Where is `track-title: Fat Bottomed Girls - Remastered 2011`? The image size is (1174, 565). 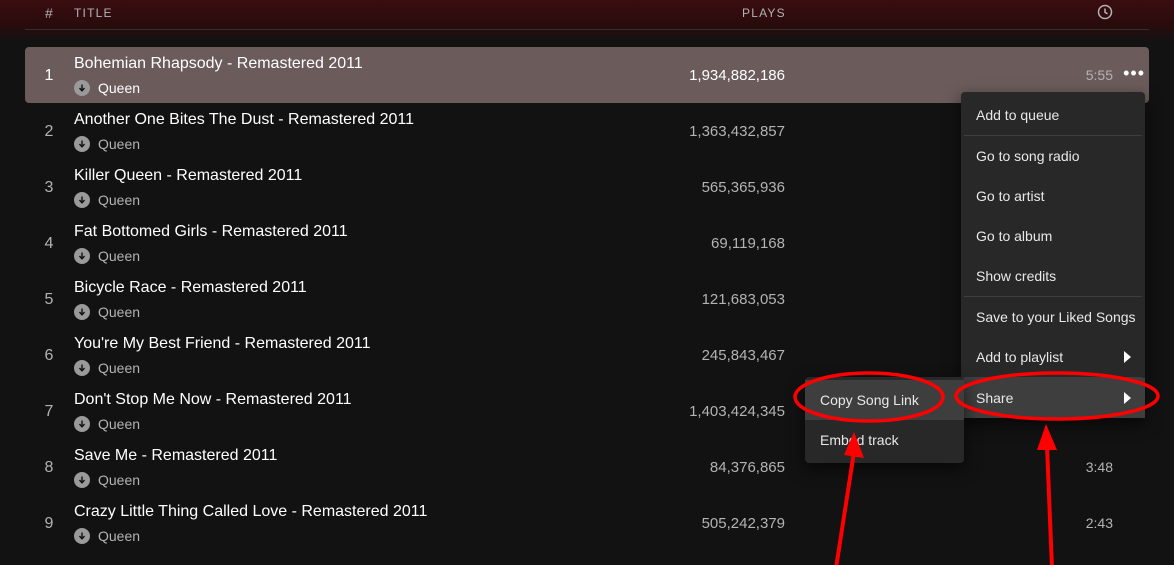
track-title: Fat Bottomed Girls - Remastered 2011 is located at coordinates (211, 232).